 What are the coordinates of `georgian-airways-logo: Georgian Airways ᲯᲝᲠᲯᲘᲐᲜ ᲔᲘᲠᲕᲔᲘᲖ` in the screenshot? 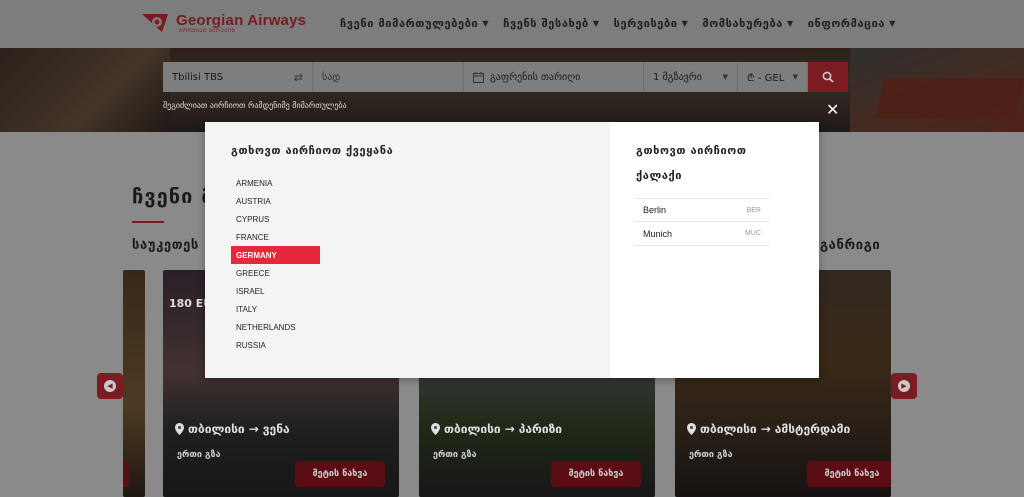 It's located at (223, 23).